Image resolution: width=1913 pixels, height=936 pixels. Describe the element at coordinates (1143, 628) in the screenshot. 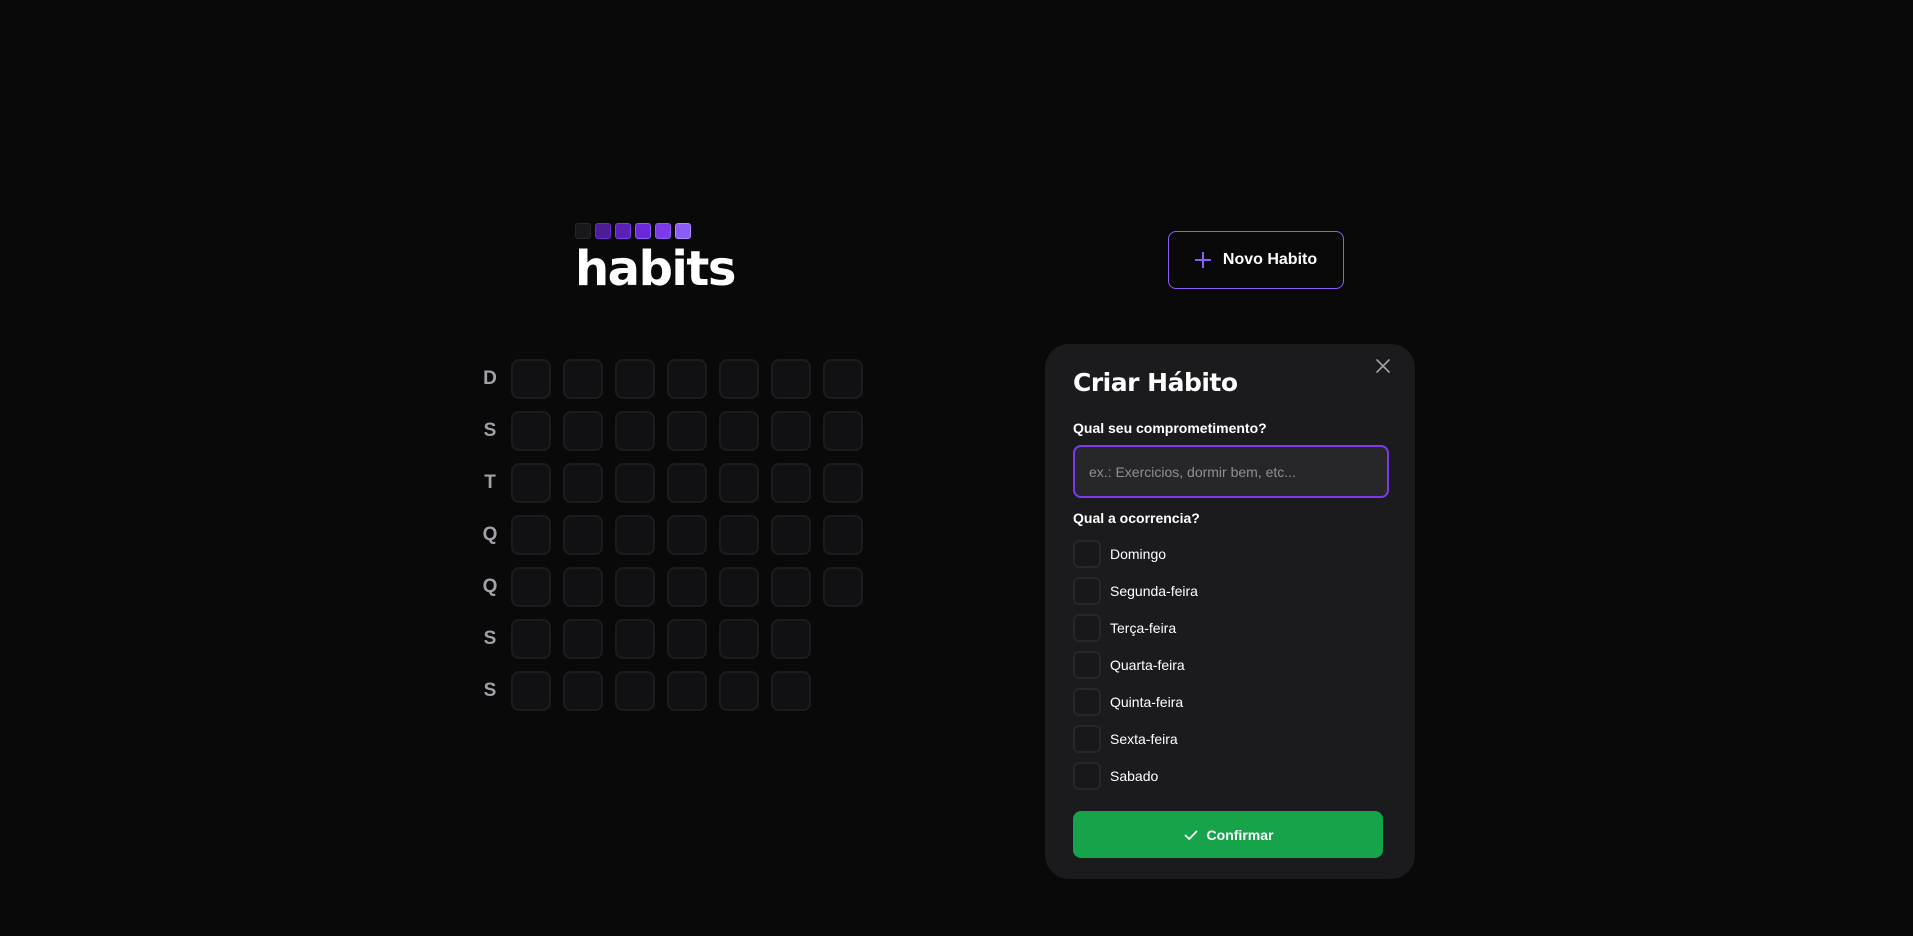

I see `weekday-label: Terça-feira` at that location.